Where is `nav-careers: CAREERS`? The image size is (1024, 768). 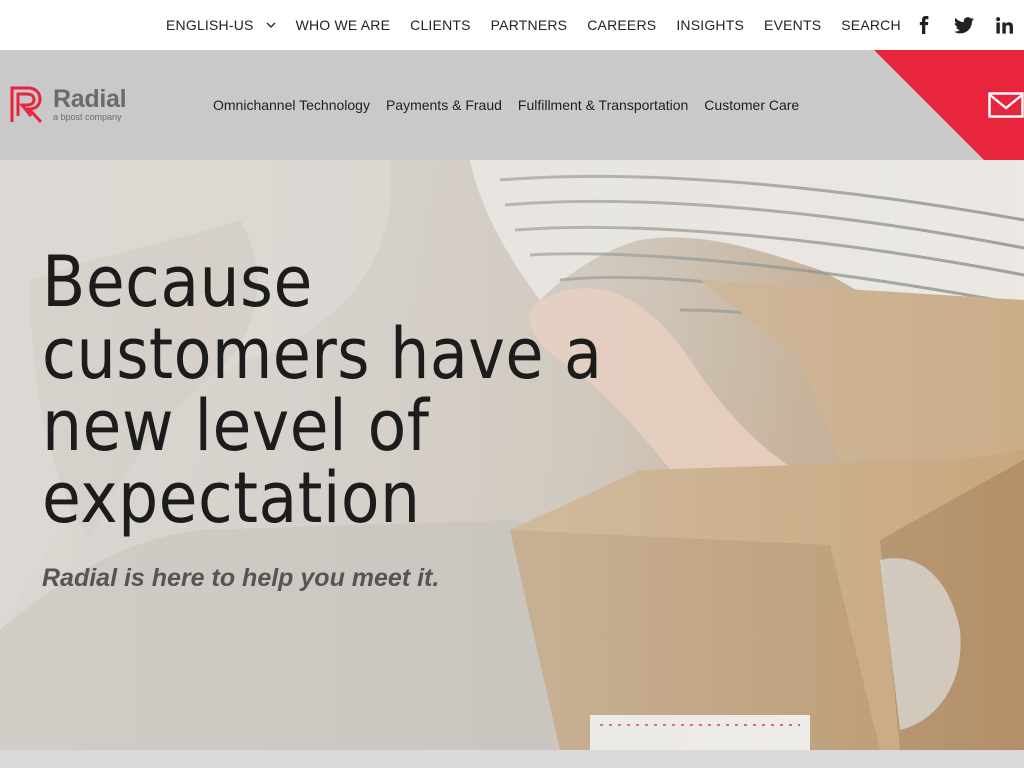
nav-careers: CAREERS is located at coordinates (621, 25).